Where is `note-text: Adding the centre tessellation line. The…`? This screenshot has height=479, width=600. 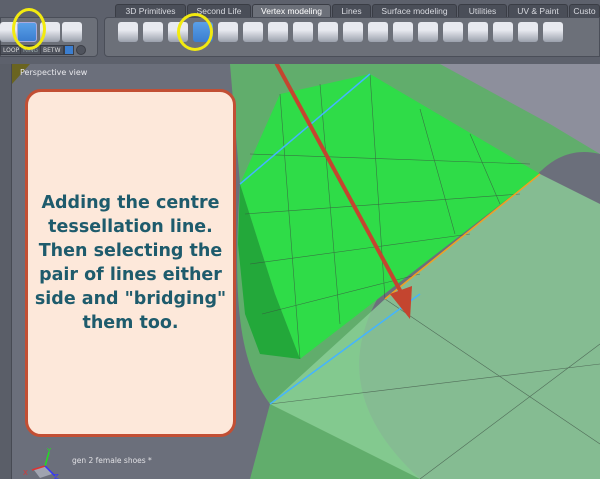
note-text: Adding the centre tessellation line. The… is located at coordinates (130, 263).